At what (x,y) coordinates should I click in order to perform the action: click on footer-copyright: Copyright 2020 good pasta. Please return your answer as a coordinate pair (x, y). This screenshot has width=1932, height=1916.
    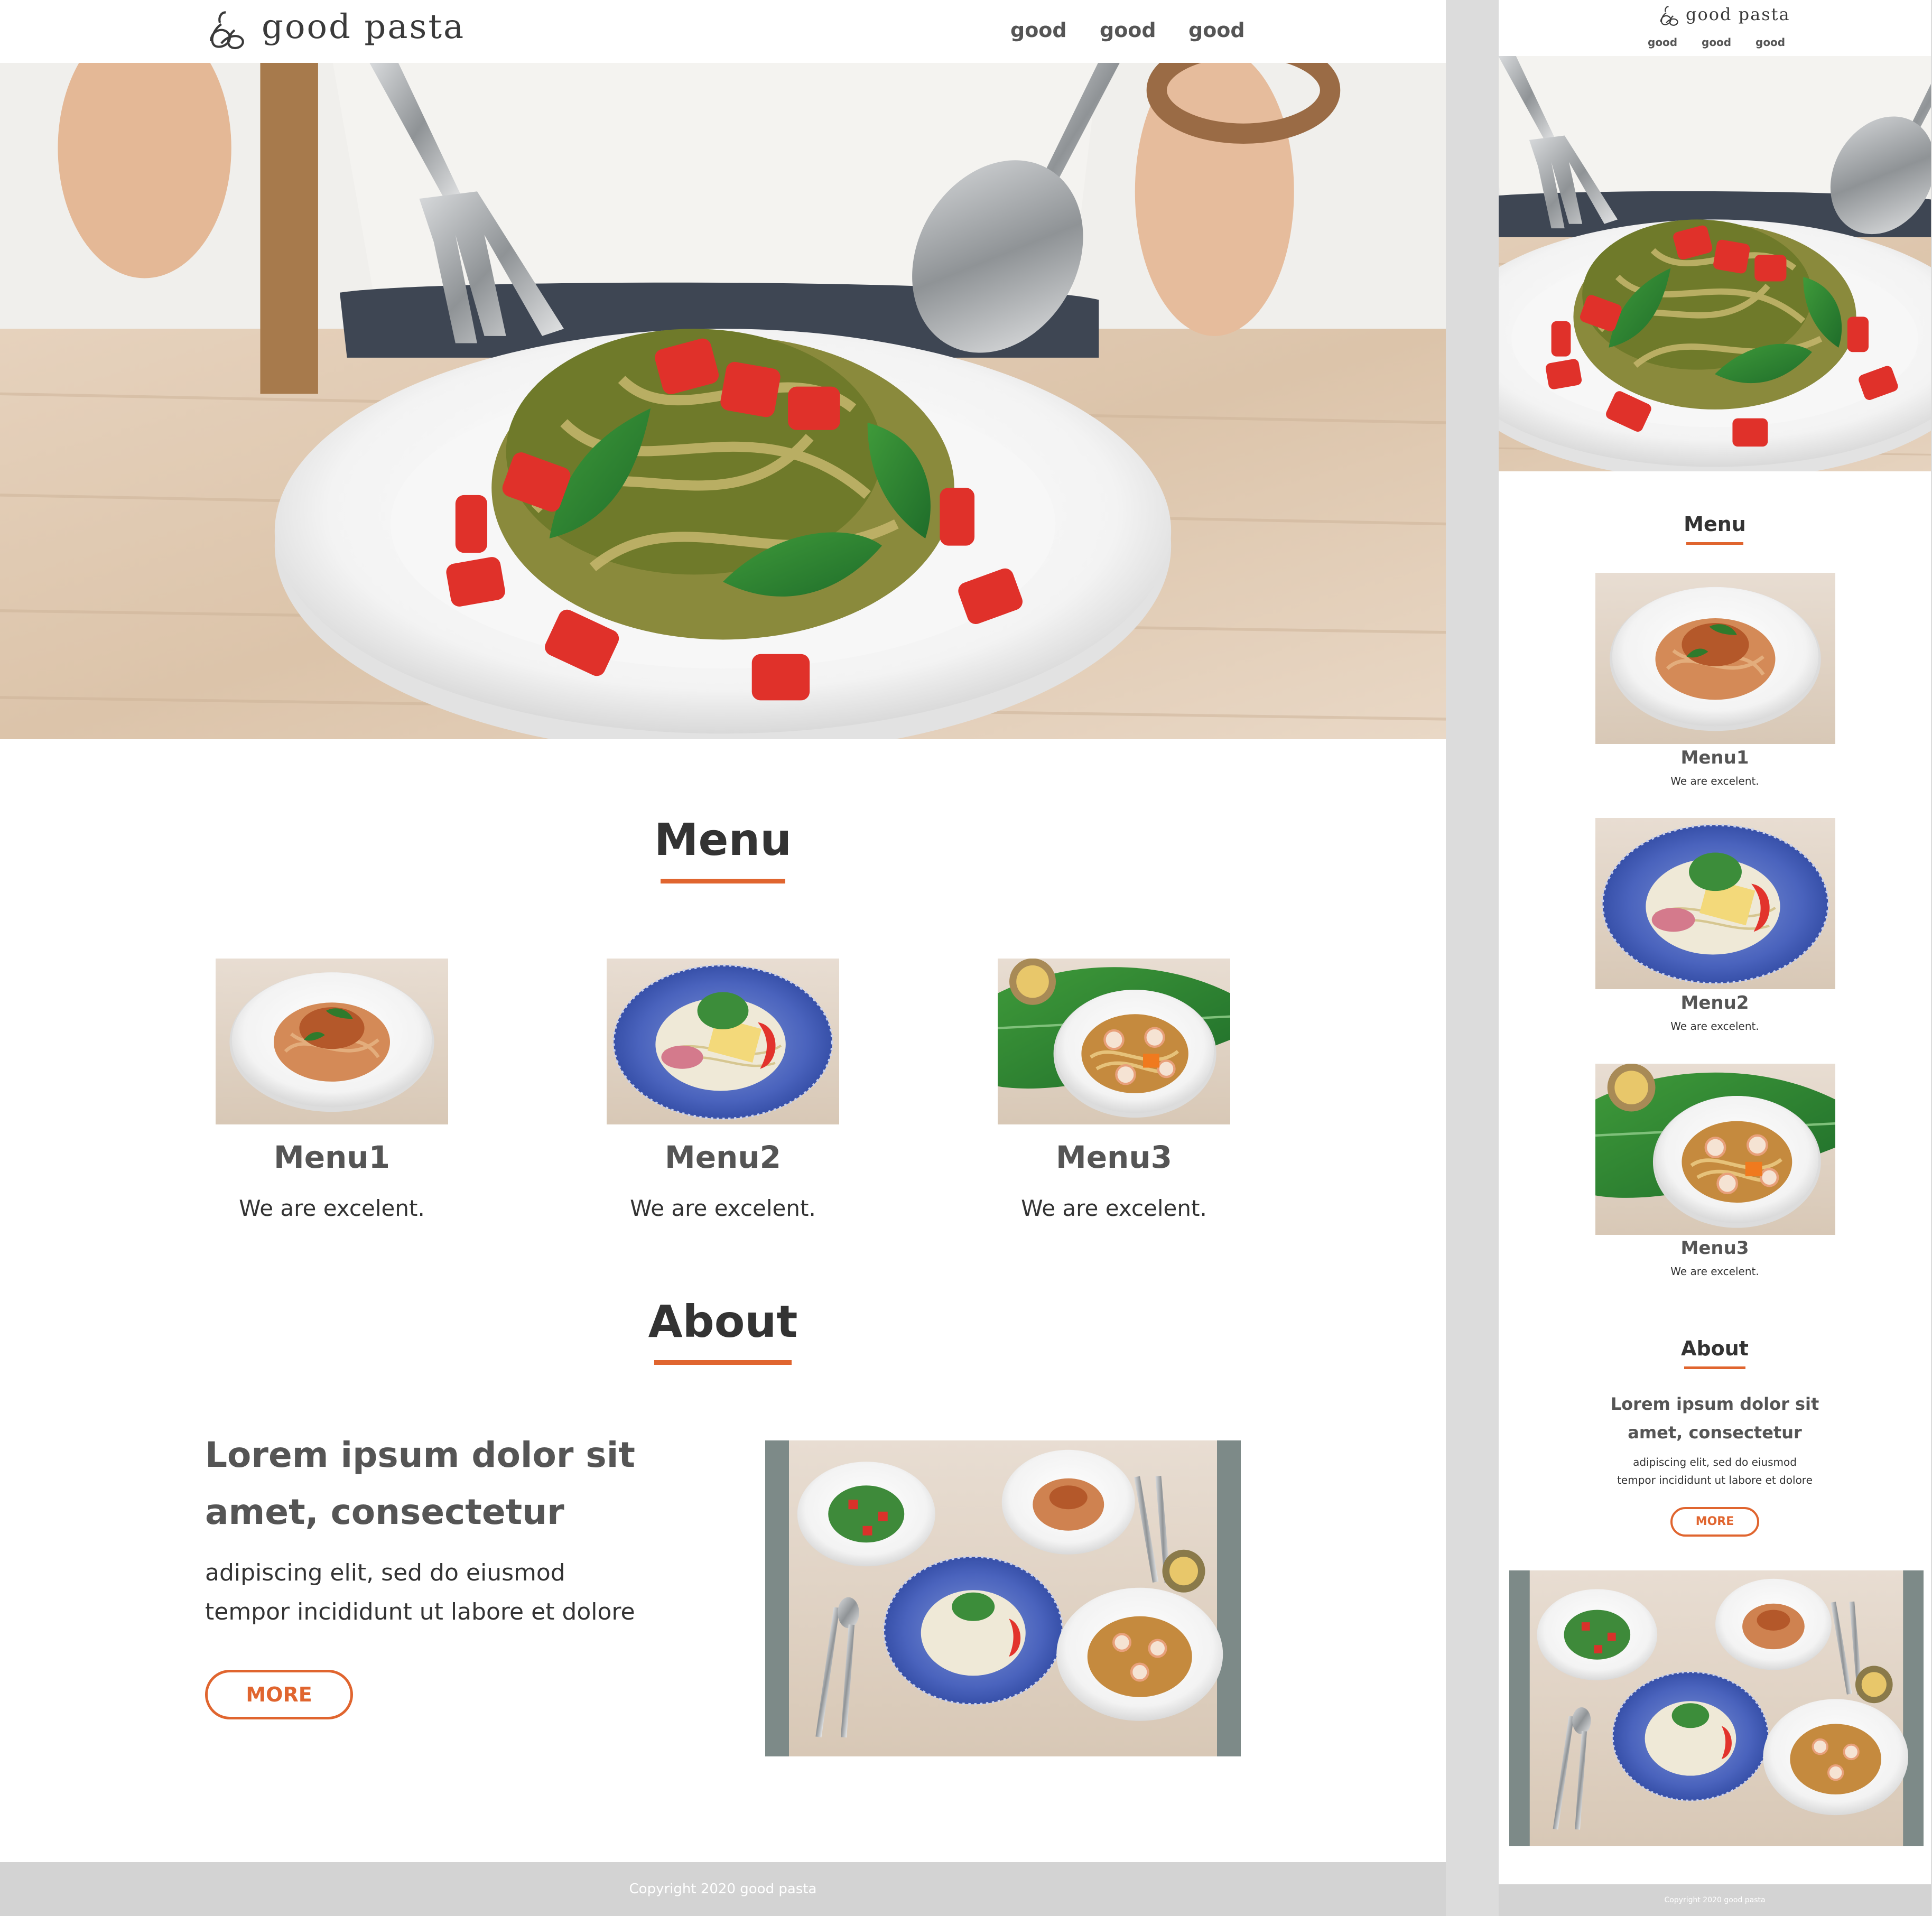
    Looking at the image, I should click on (723, 1889).